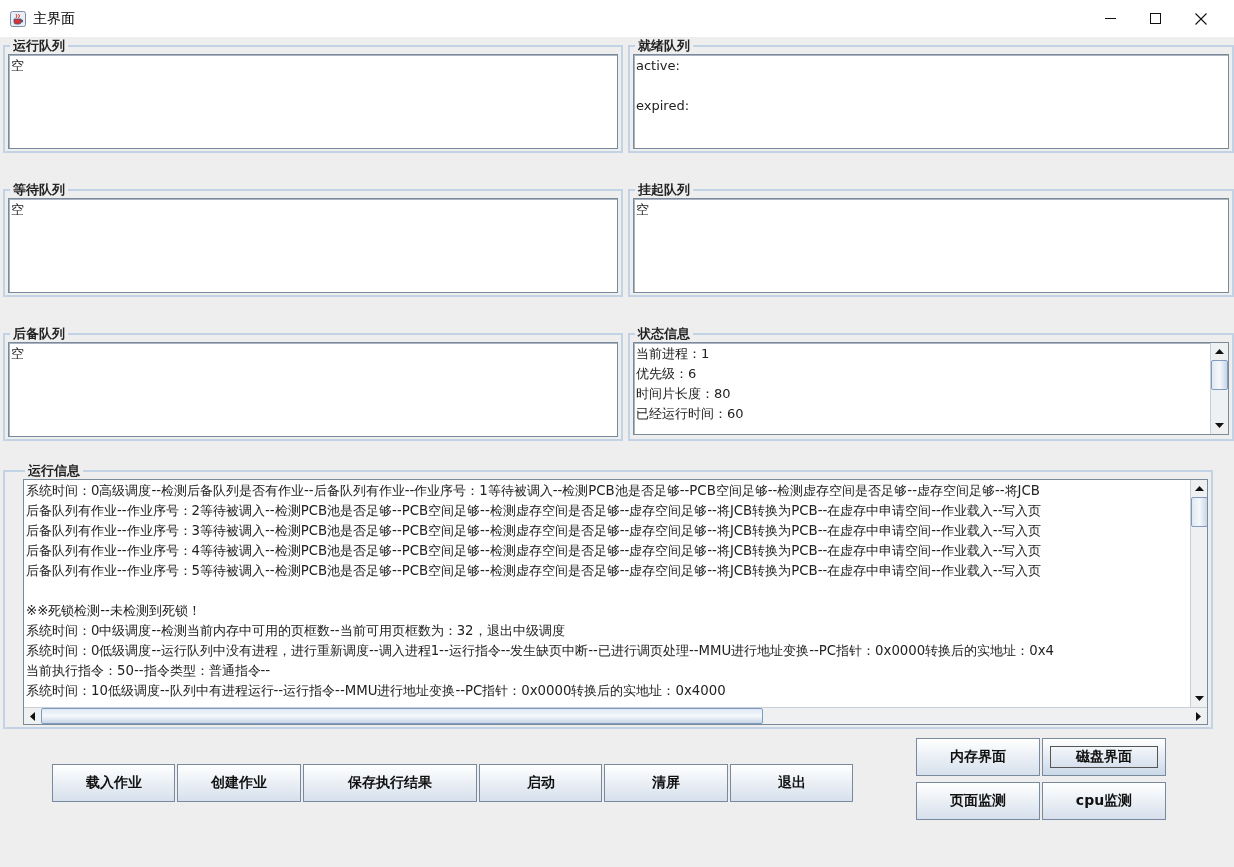 This screenshot has height=867, width=1234. What do you see at coordinates (148, 671) in the screenshot?
I see `log-line: 当前执行指令：50--指令类型：普通指令--` at bounding box center [148, 671].